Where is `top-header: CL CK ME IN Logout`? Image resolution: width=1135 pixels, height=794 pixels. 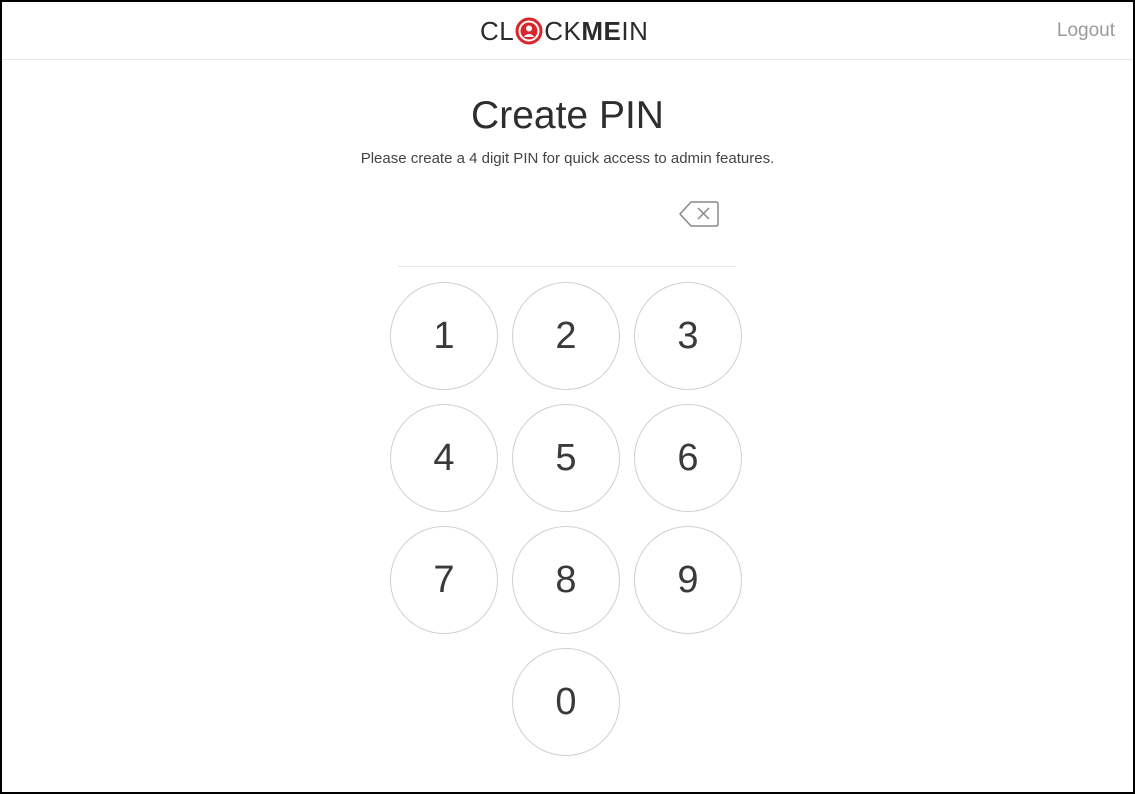
top-header: CL CK ME IN Logout is located at coordinates (567, 31).